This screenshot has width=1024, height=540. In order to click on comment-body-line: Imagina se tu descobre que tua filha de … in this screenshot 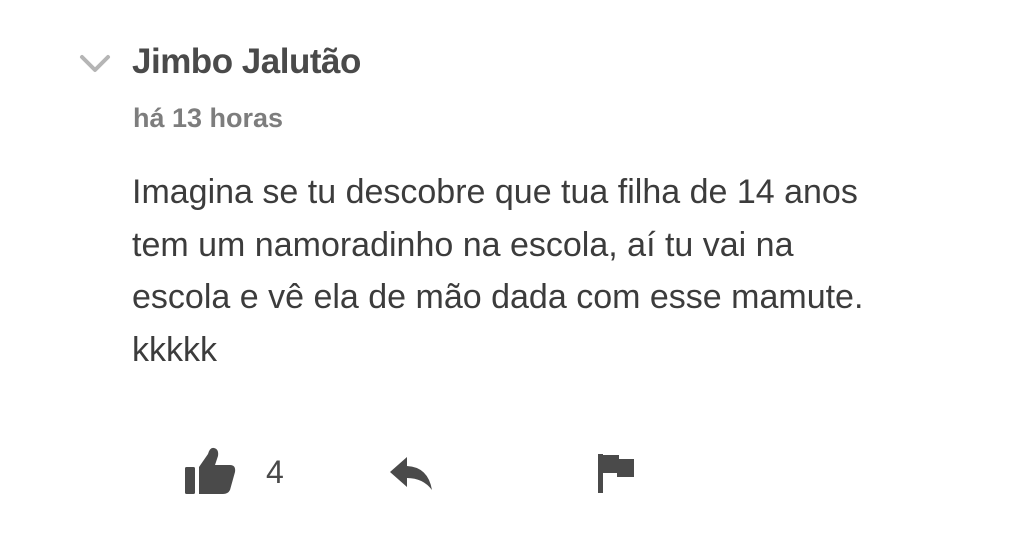, I will do `click(495, 192)`.